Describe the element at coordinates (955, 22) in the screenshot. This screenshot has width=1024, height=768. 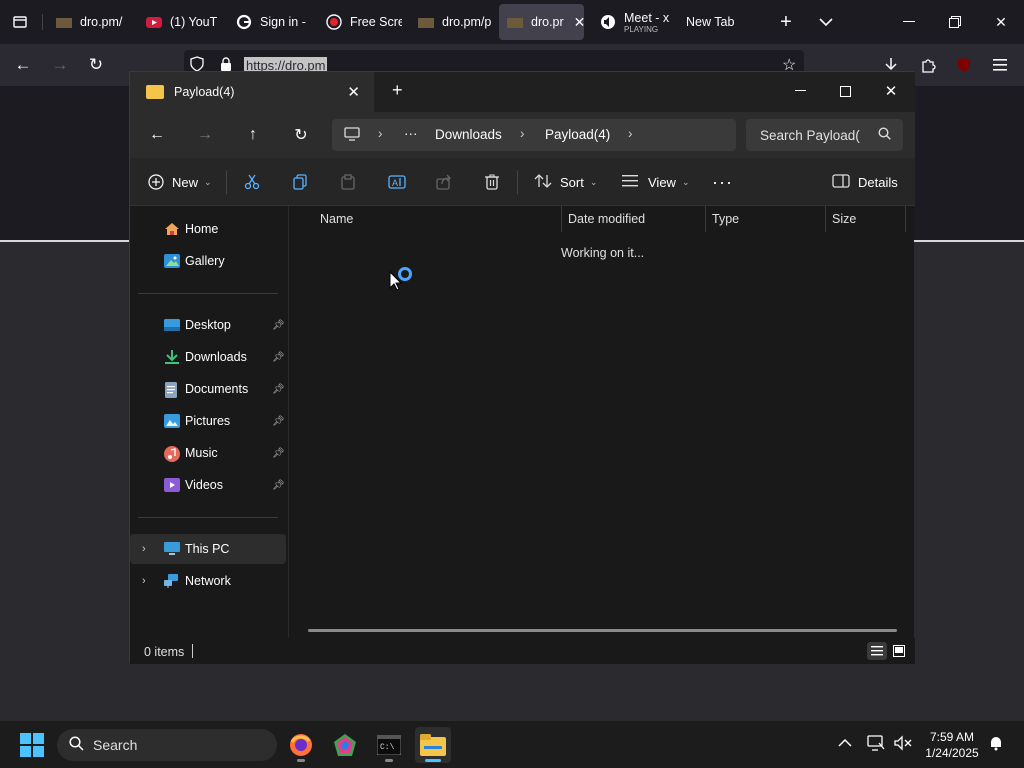
I see `restore-icon` at that location.